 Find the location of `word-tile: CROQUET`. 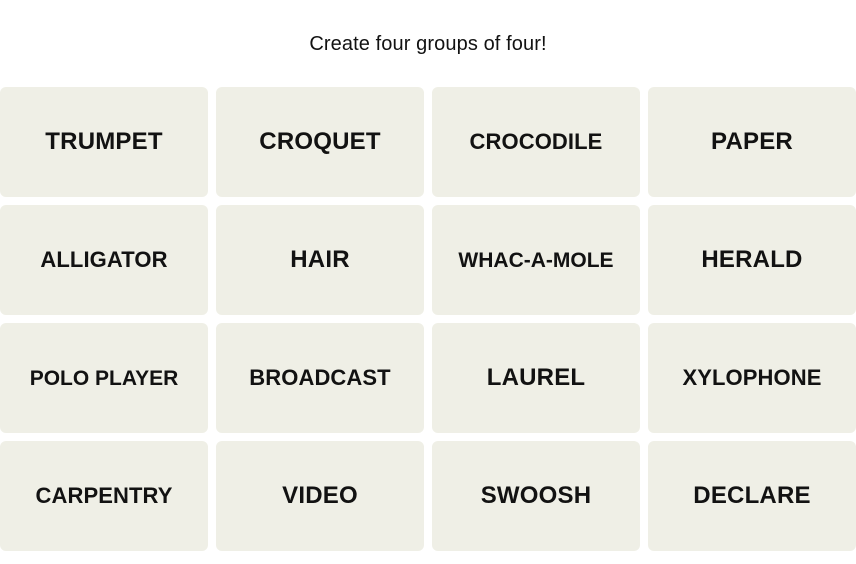

word-tile: CROQUET is located at coordinates (320, 142).